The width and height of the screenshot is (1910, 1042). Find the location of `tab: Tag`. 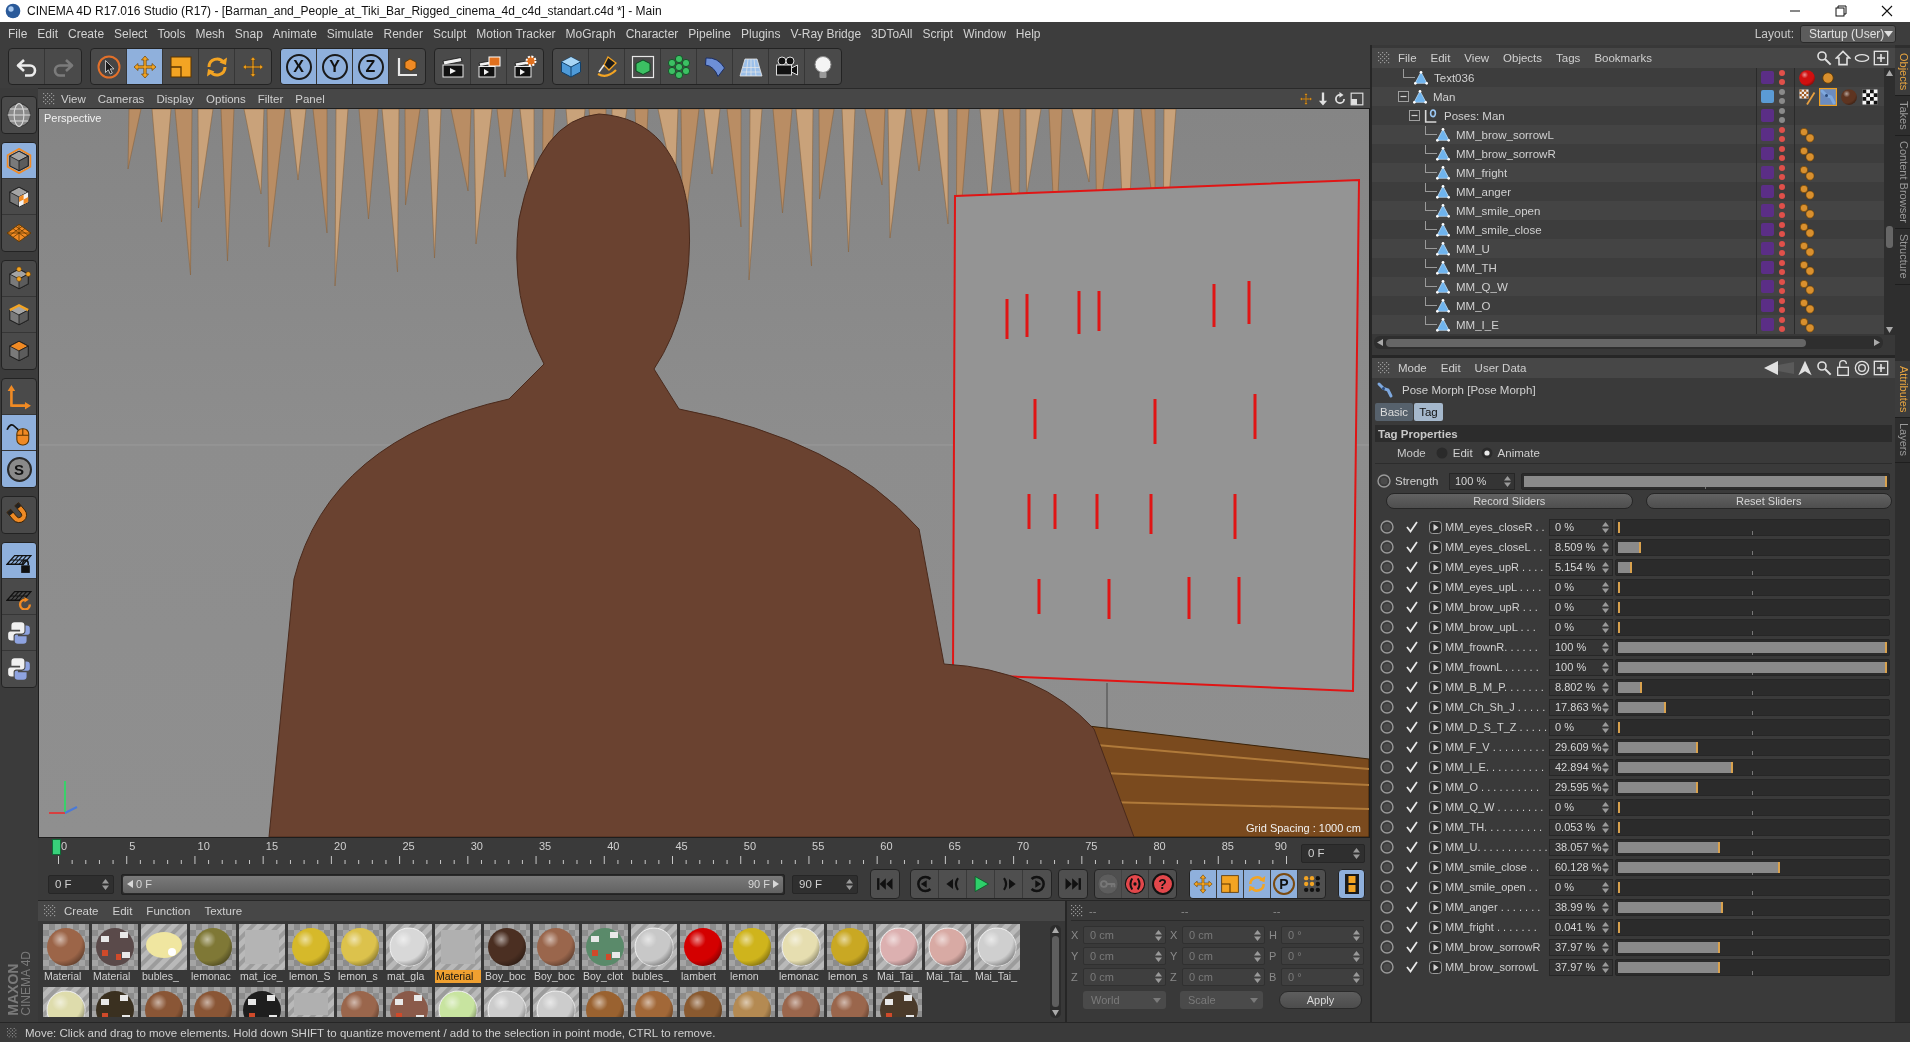

tab: Tag is located at coordinates (1428, 412).